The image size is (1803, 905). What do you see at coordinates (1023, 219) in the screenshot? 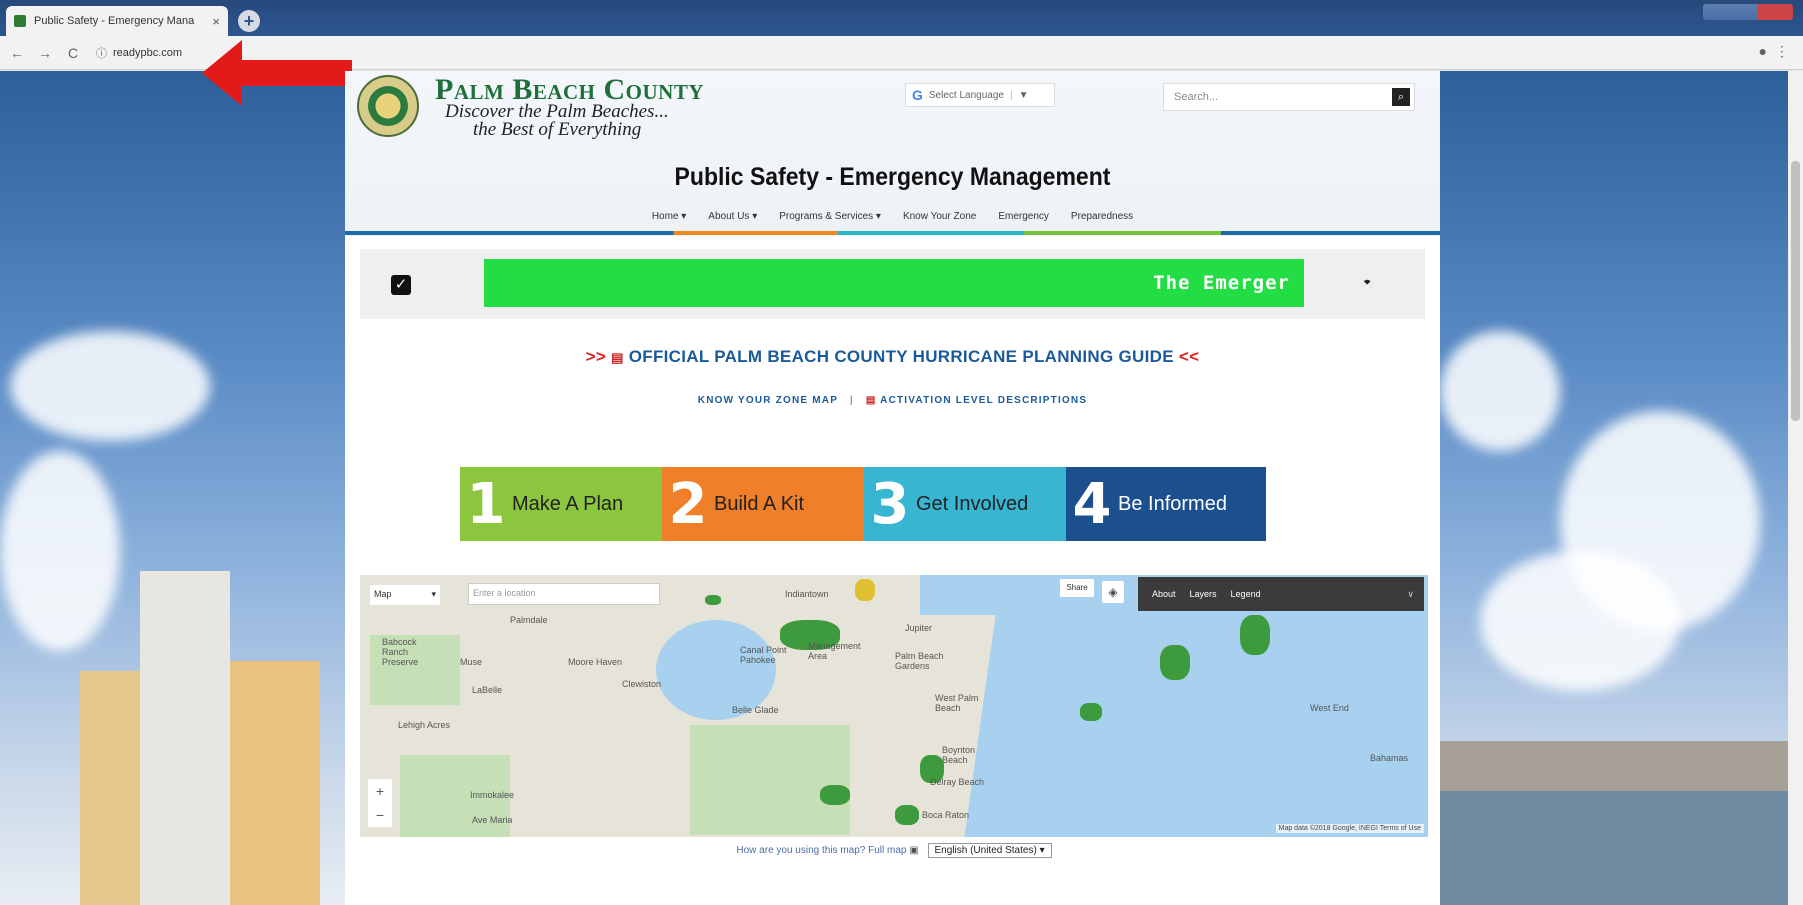
I see `nav-item-emergency: Emergency` at bounding box center [1023, 219].